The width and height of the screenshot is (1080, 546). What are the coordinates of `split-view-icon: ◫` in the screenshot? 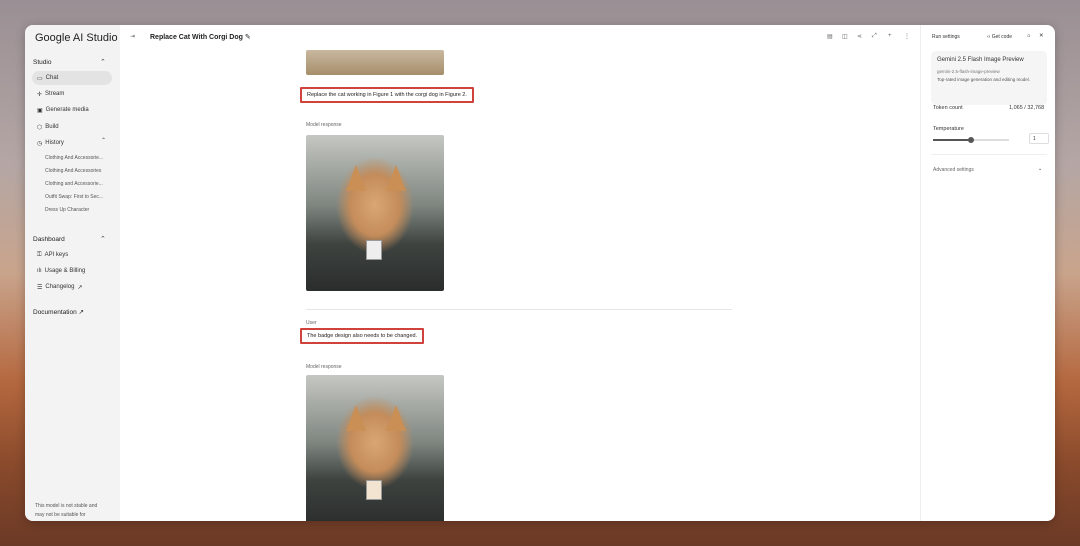 It's located at (845, 36).